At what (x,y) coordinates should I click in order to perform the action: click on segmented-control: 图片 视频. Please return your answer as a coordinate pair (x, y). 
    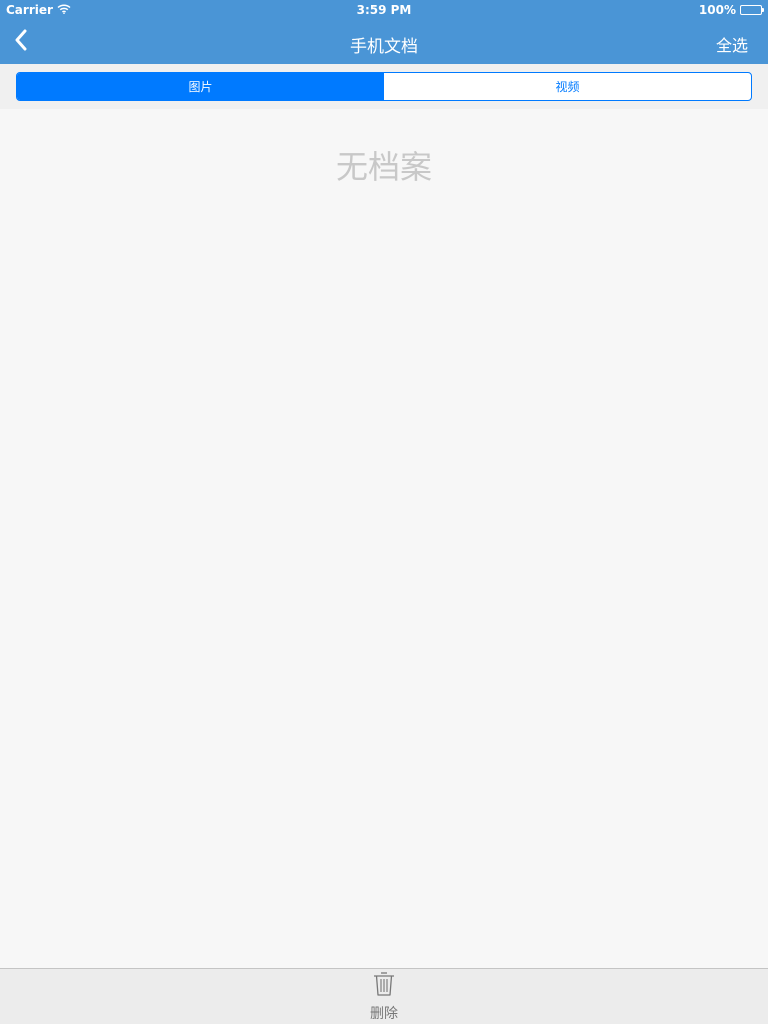
    Looking at the image, I should click on (384, 86).